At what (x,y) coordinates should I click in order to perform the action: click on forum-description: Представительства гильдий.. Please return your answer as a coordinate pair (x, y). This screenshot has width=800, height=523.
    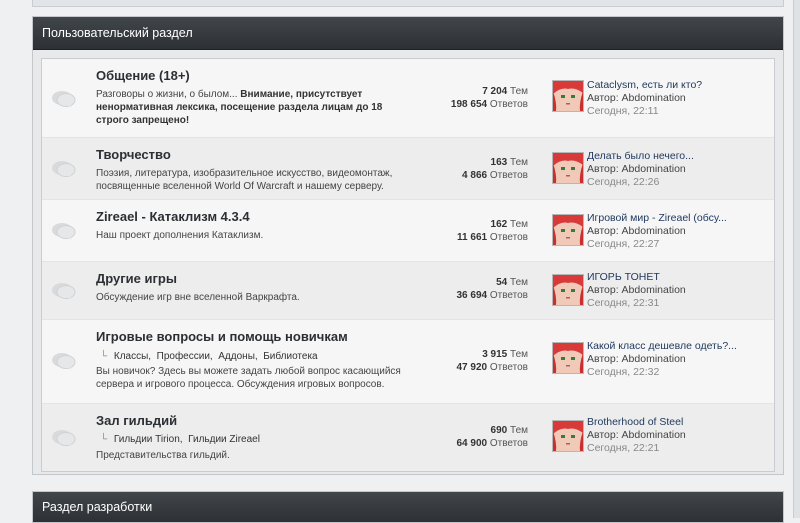
    Looking at the image, I should click on (163, 455).